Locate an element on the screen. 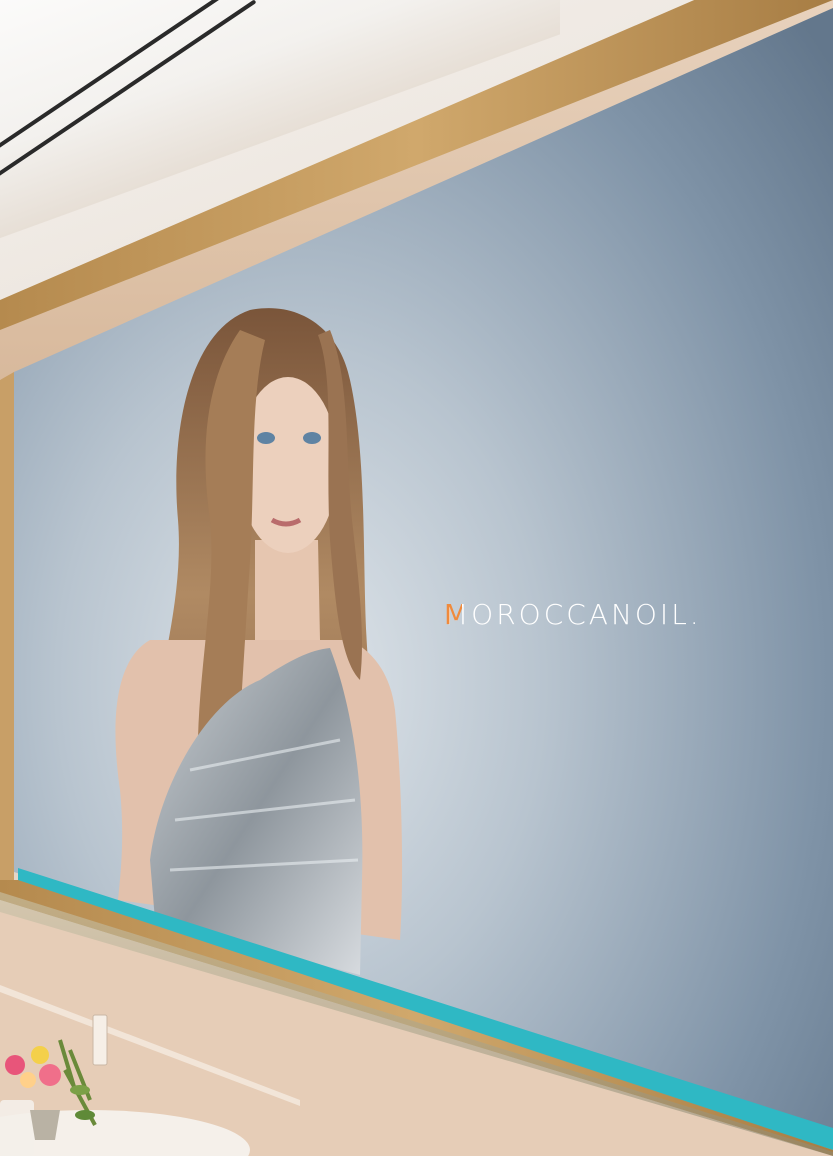  brand-logo: MOROCCANOIL. is located at coordinates (573, 614).